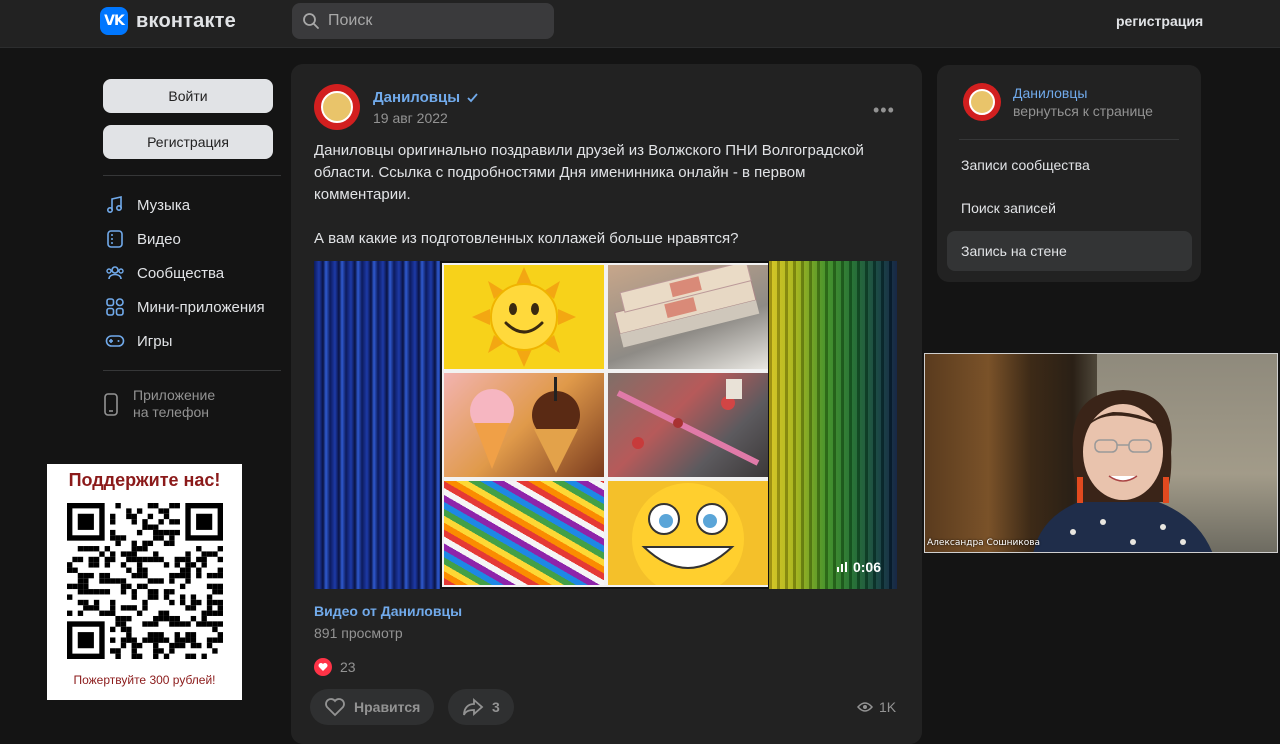 Image resolution: width=1280 pixels, height=744 pixels. What do you see at coordinates (884, 110) in the screenshot?
I see `more-options-icon: •••` at bounding box center [884, 110].